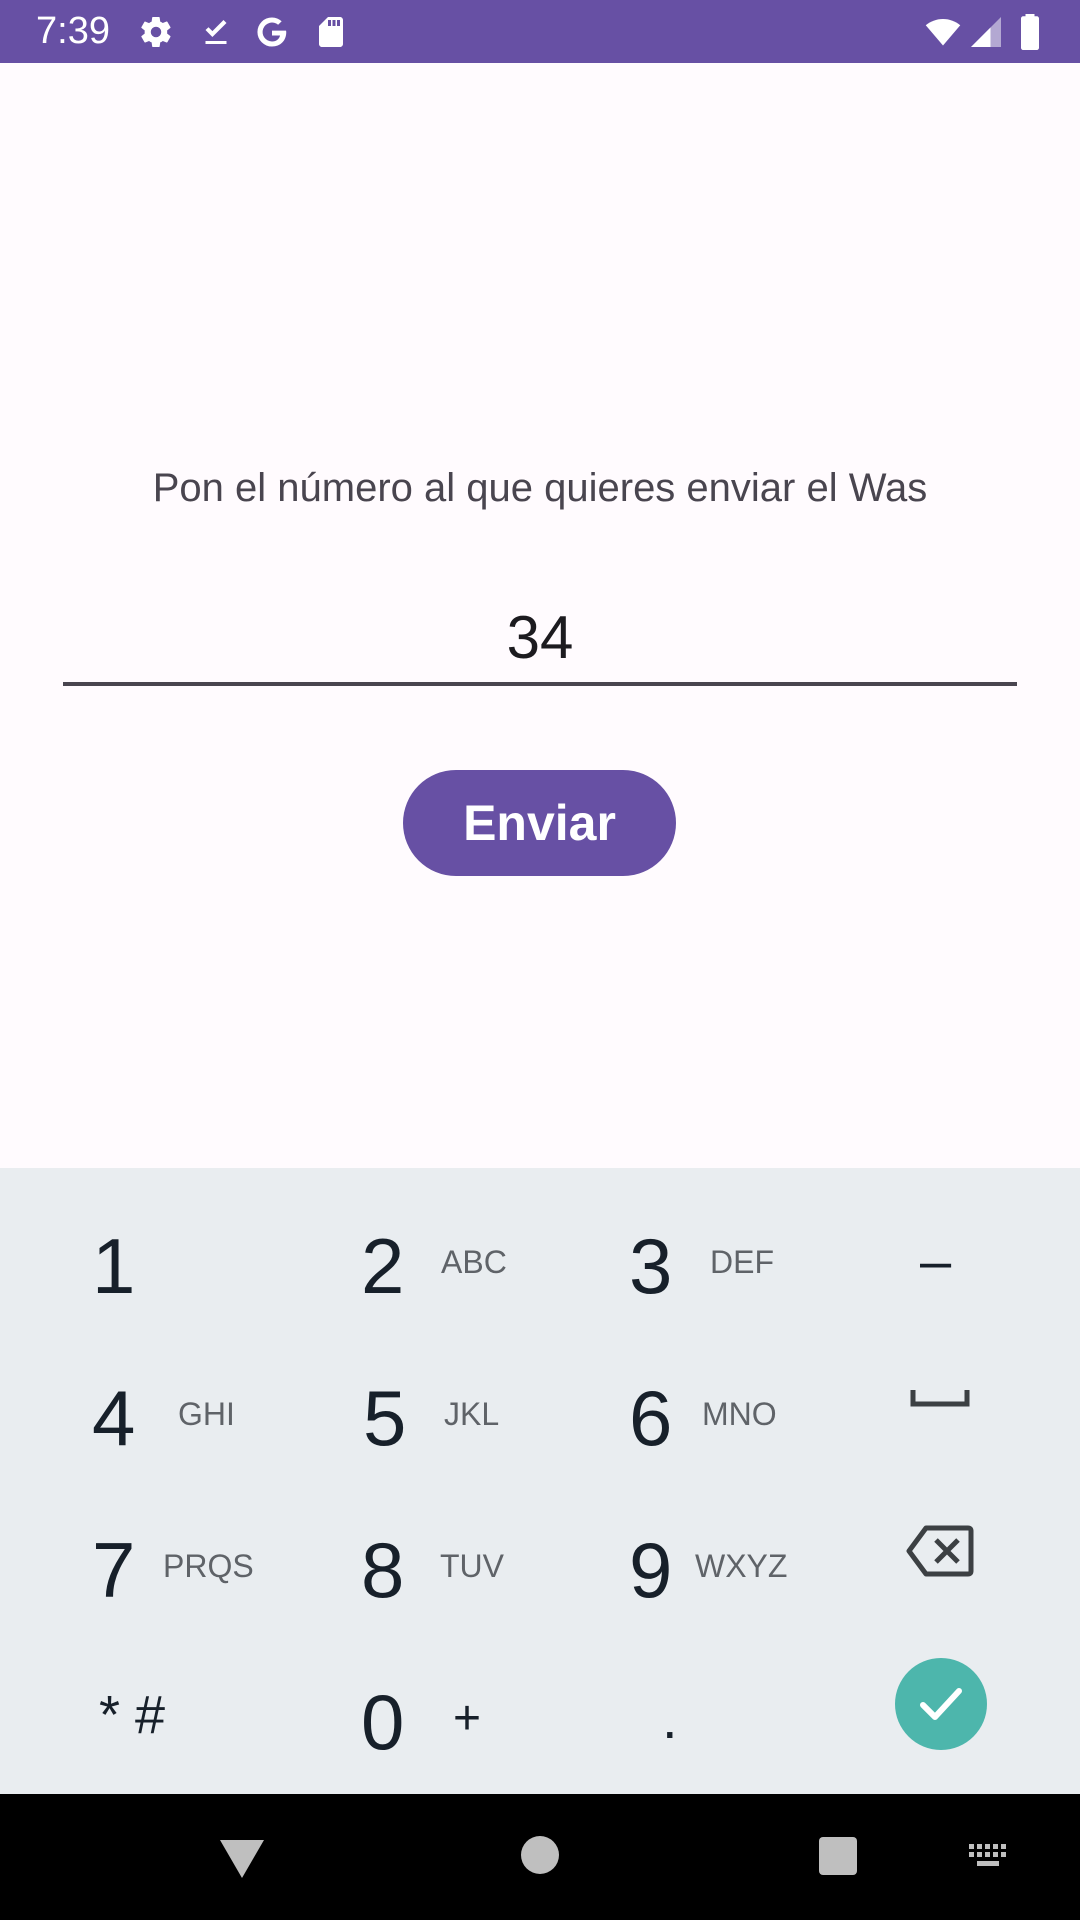 The width and height of the screenshot is (1080, 1920). Describe the element at coordinates (114, 1266) in the screenshot. I see `key-digit: 1` at that location.